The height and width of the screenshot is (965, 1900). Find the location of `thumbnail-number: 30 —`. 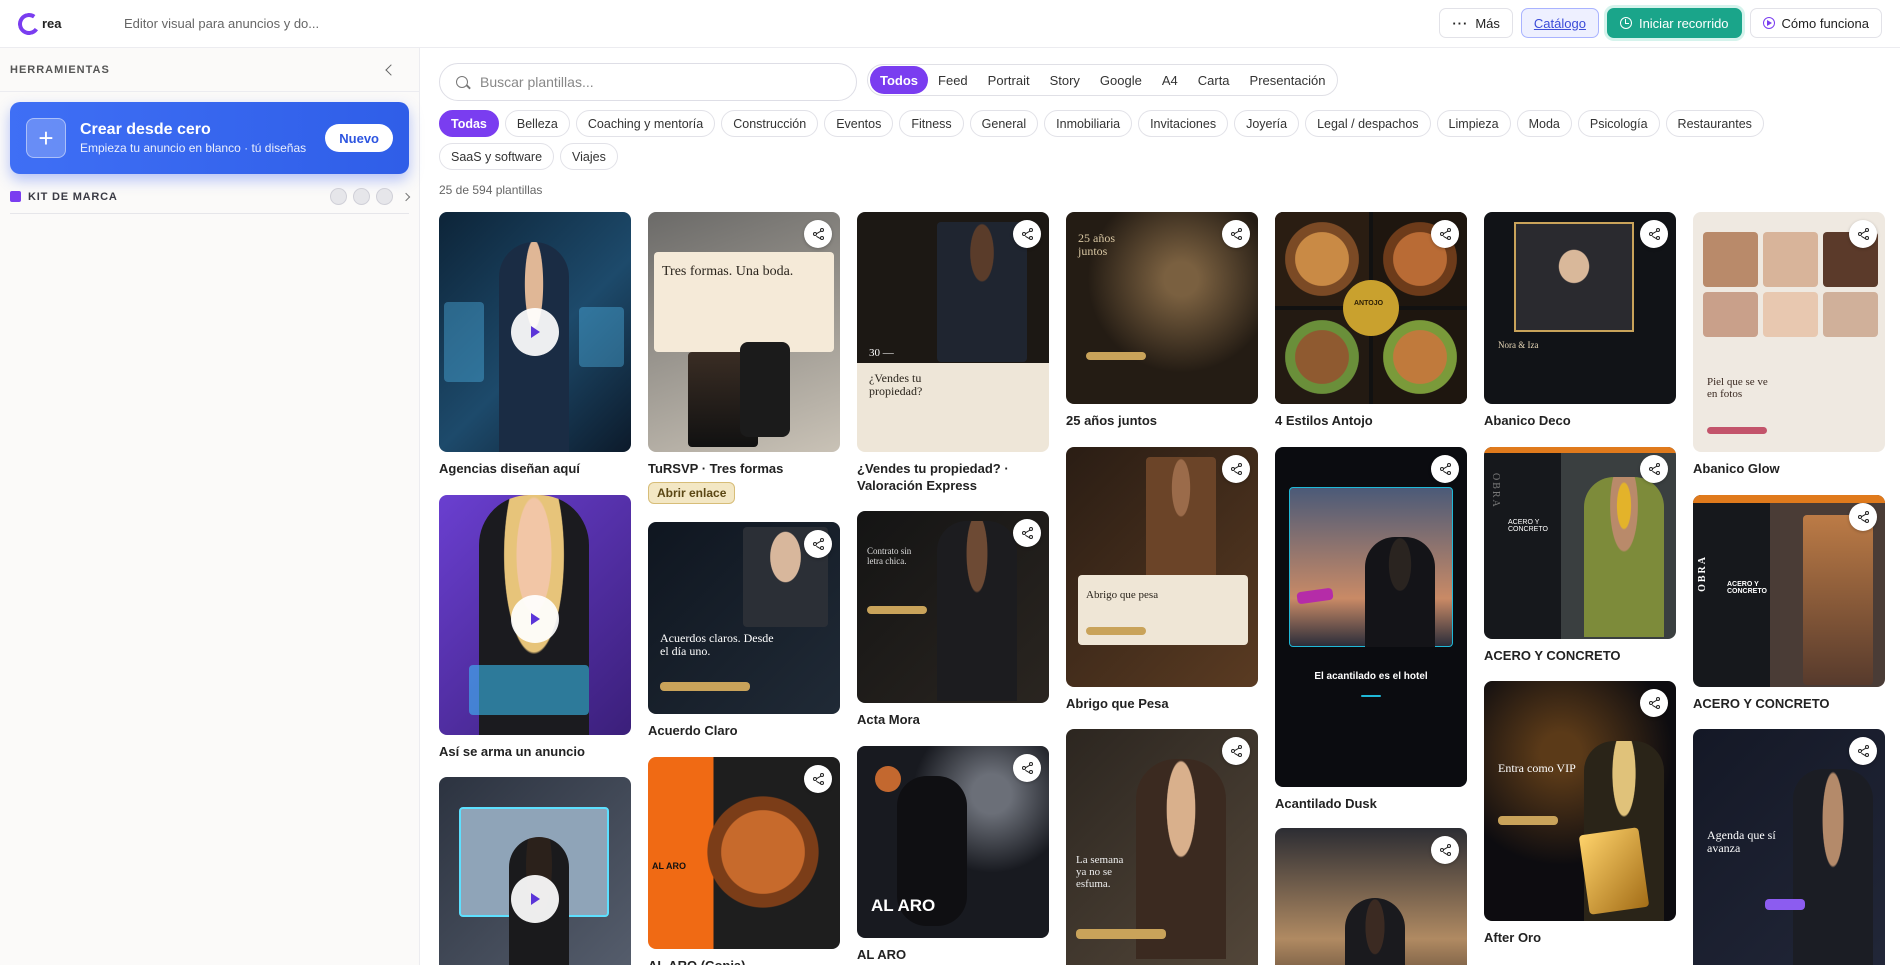

thumbnail-number: 30 — is located at coordinates (881, 353).